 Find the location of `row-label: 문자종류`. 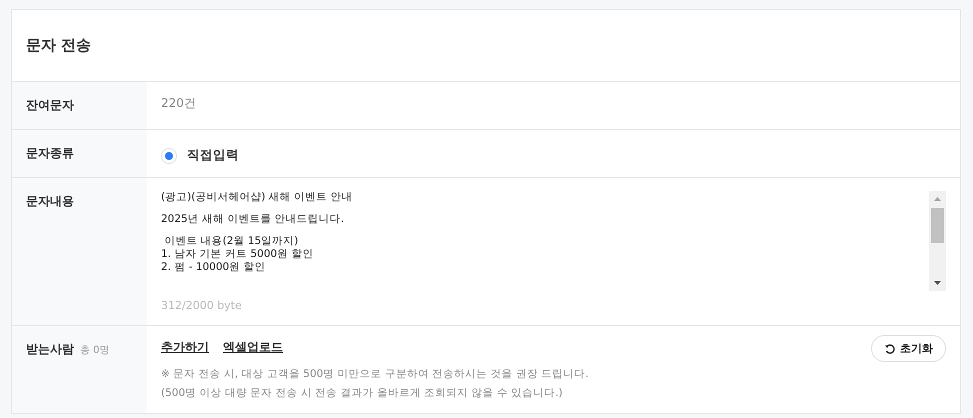

row-label: 문자종류 is located at coordinates (50, 153).